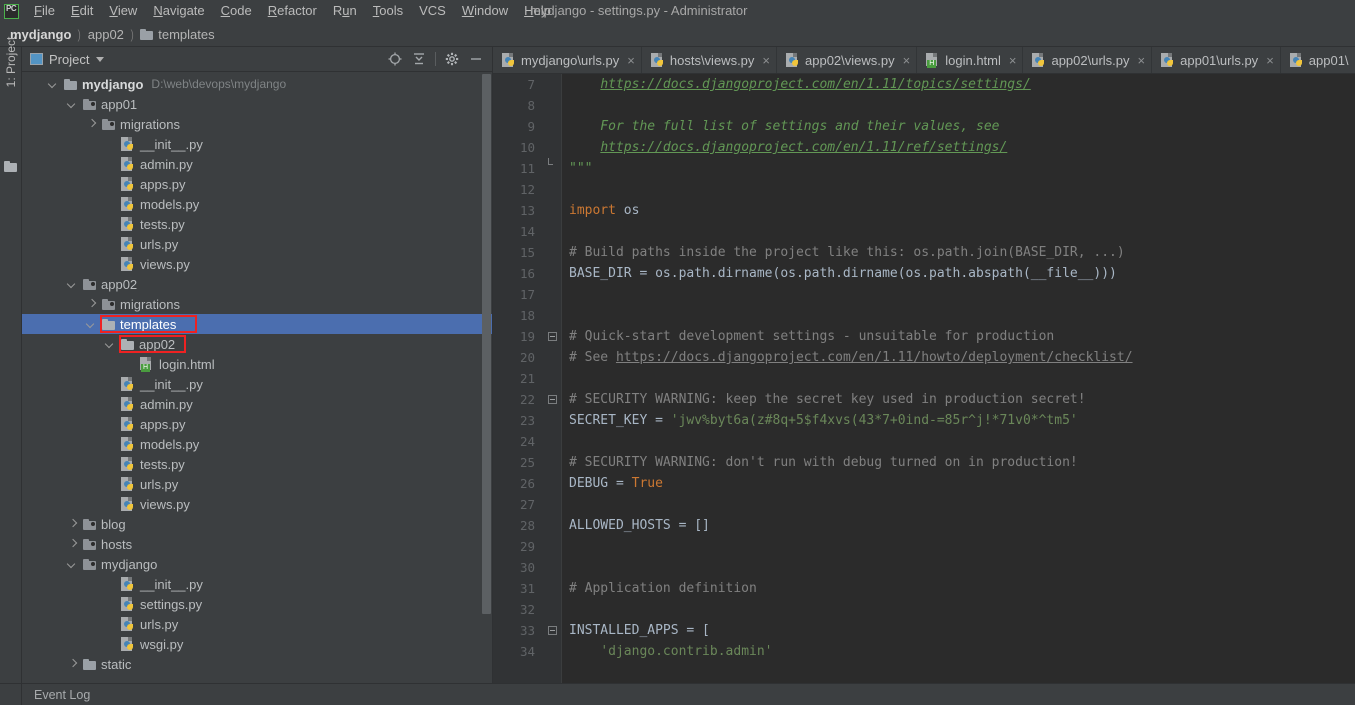 This screenshot has width=1355, height=705. I want to click on menu-item-window: Window, so click(485, 11).